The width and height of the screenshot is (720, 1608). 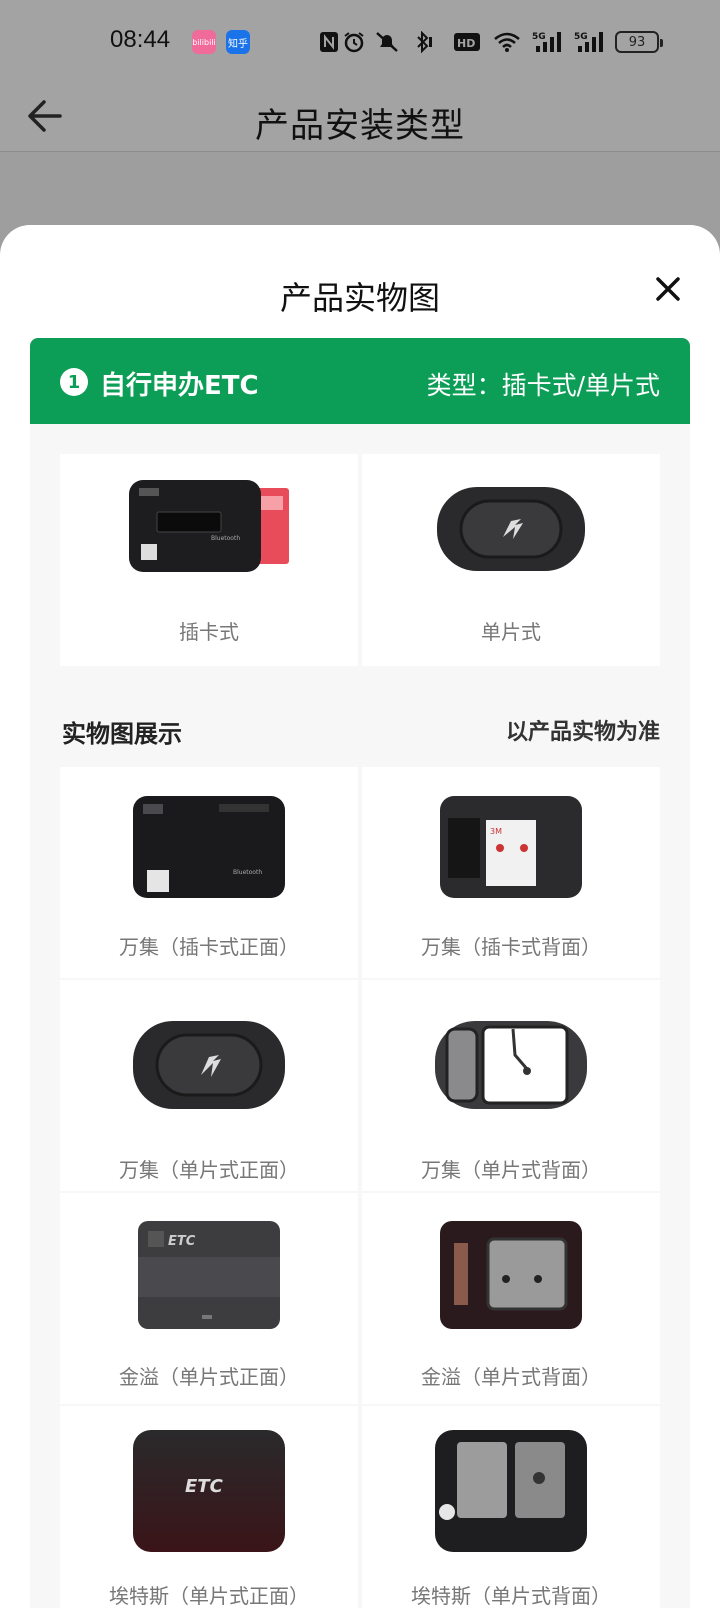 I want to click on type-card-card-slot: Bluetooth 插卡式, so click(x=209, y=560).